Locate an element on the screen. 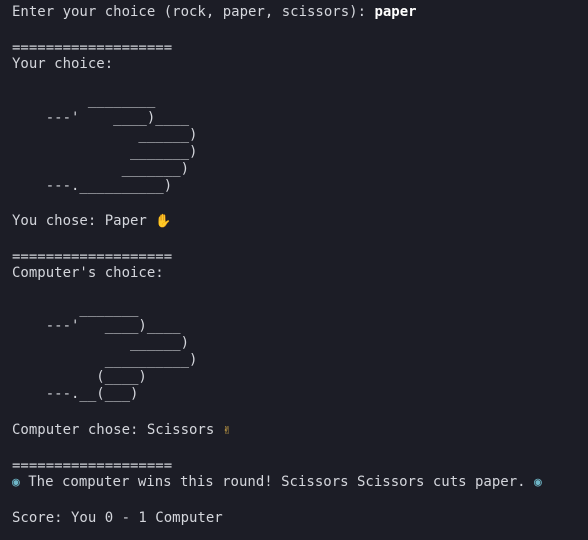 The width and height of the screenshot is (588, 540). ascii-art-line: (____) is located at coordinates (79, 377).